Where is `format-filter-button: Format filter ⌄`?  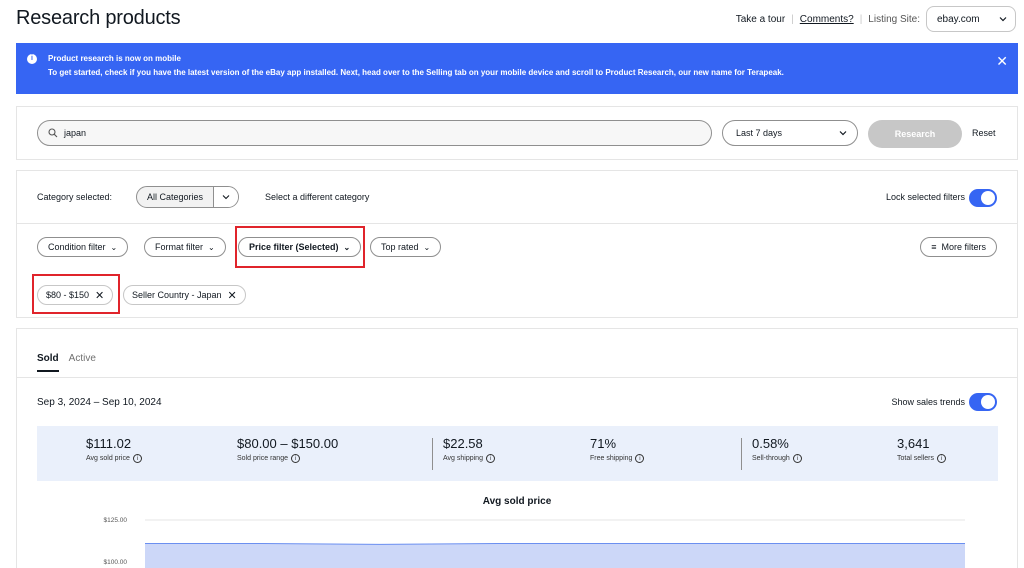 format-filter-button: Format filter ⌄ is located at coordinates (185, 247).